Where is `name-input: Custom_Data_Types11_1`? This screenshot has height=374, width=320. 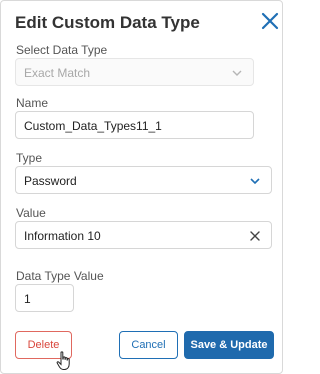 name-input: Custom_Data_Types11_1 is located at coordinates (134, 125).